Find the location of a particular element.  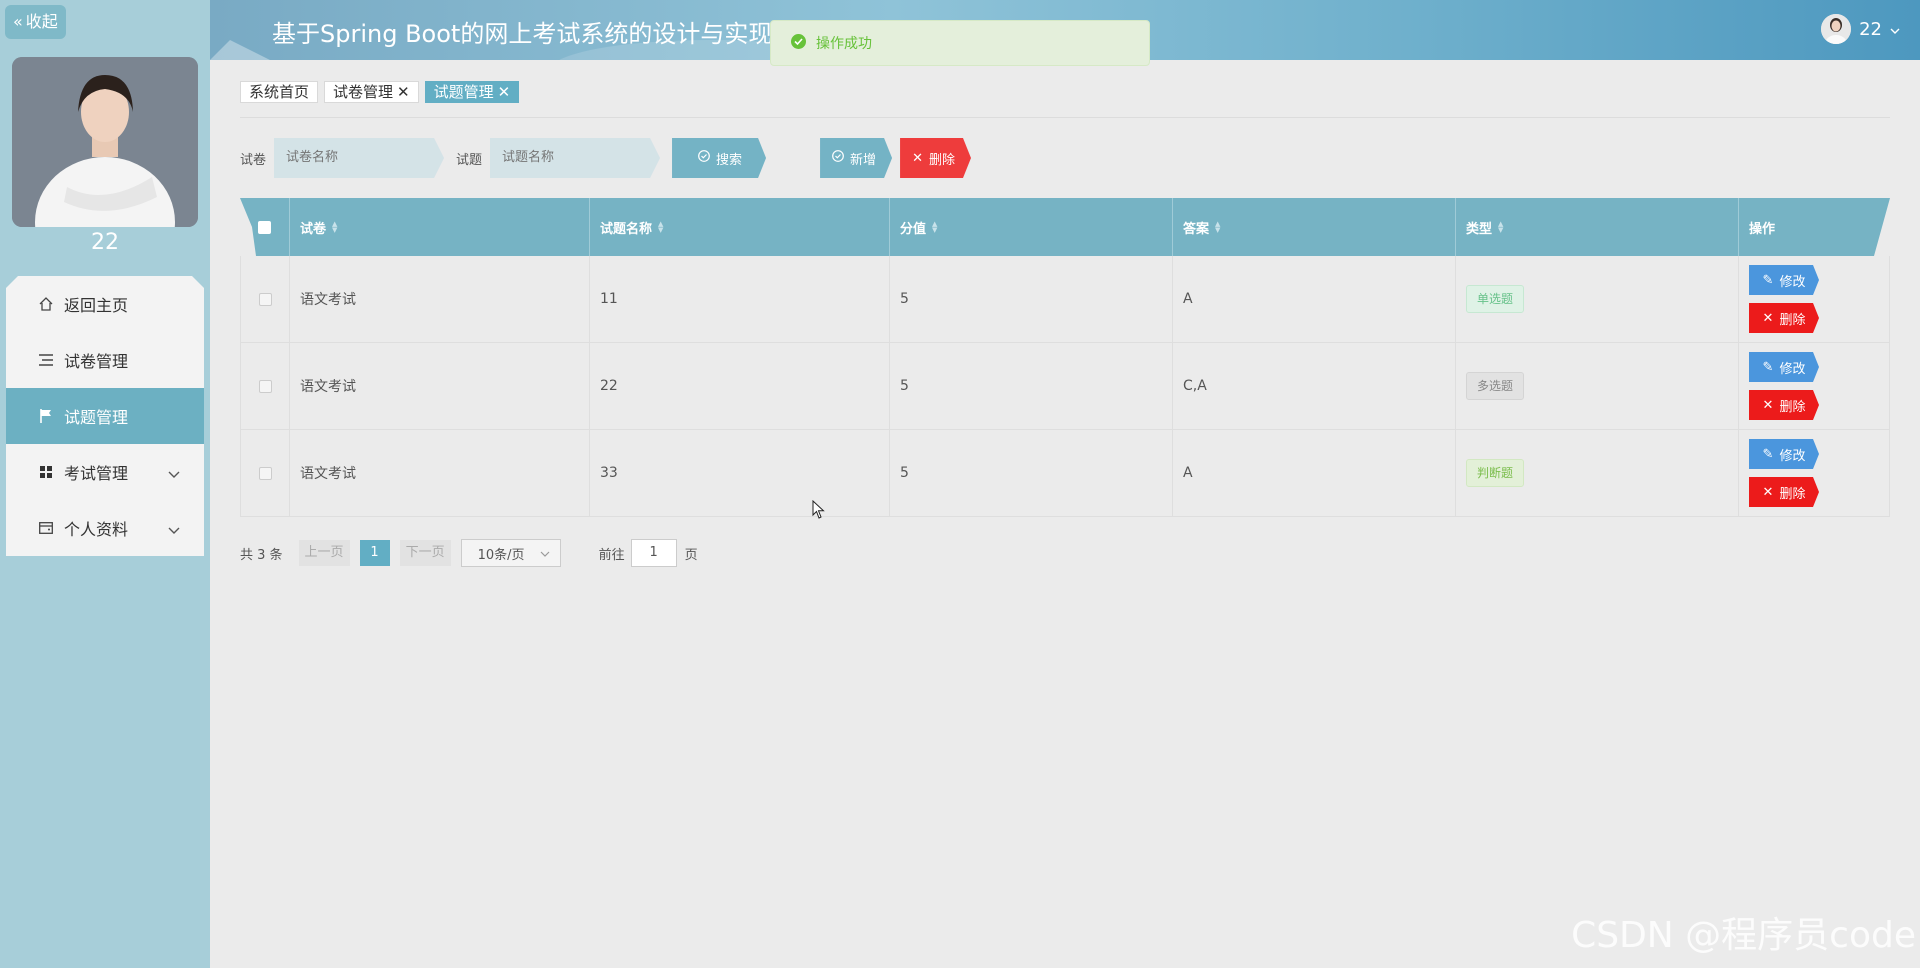

sidebar-menu: 返回主页 试卷管理 试题管理 考试管理 个人资料 is located at coordinates (105, 416).